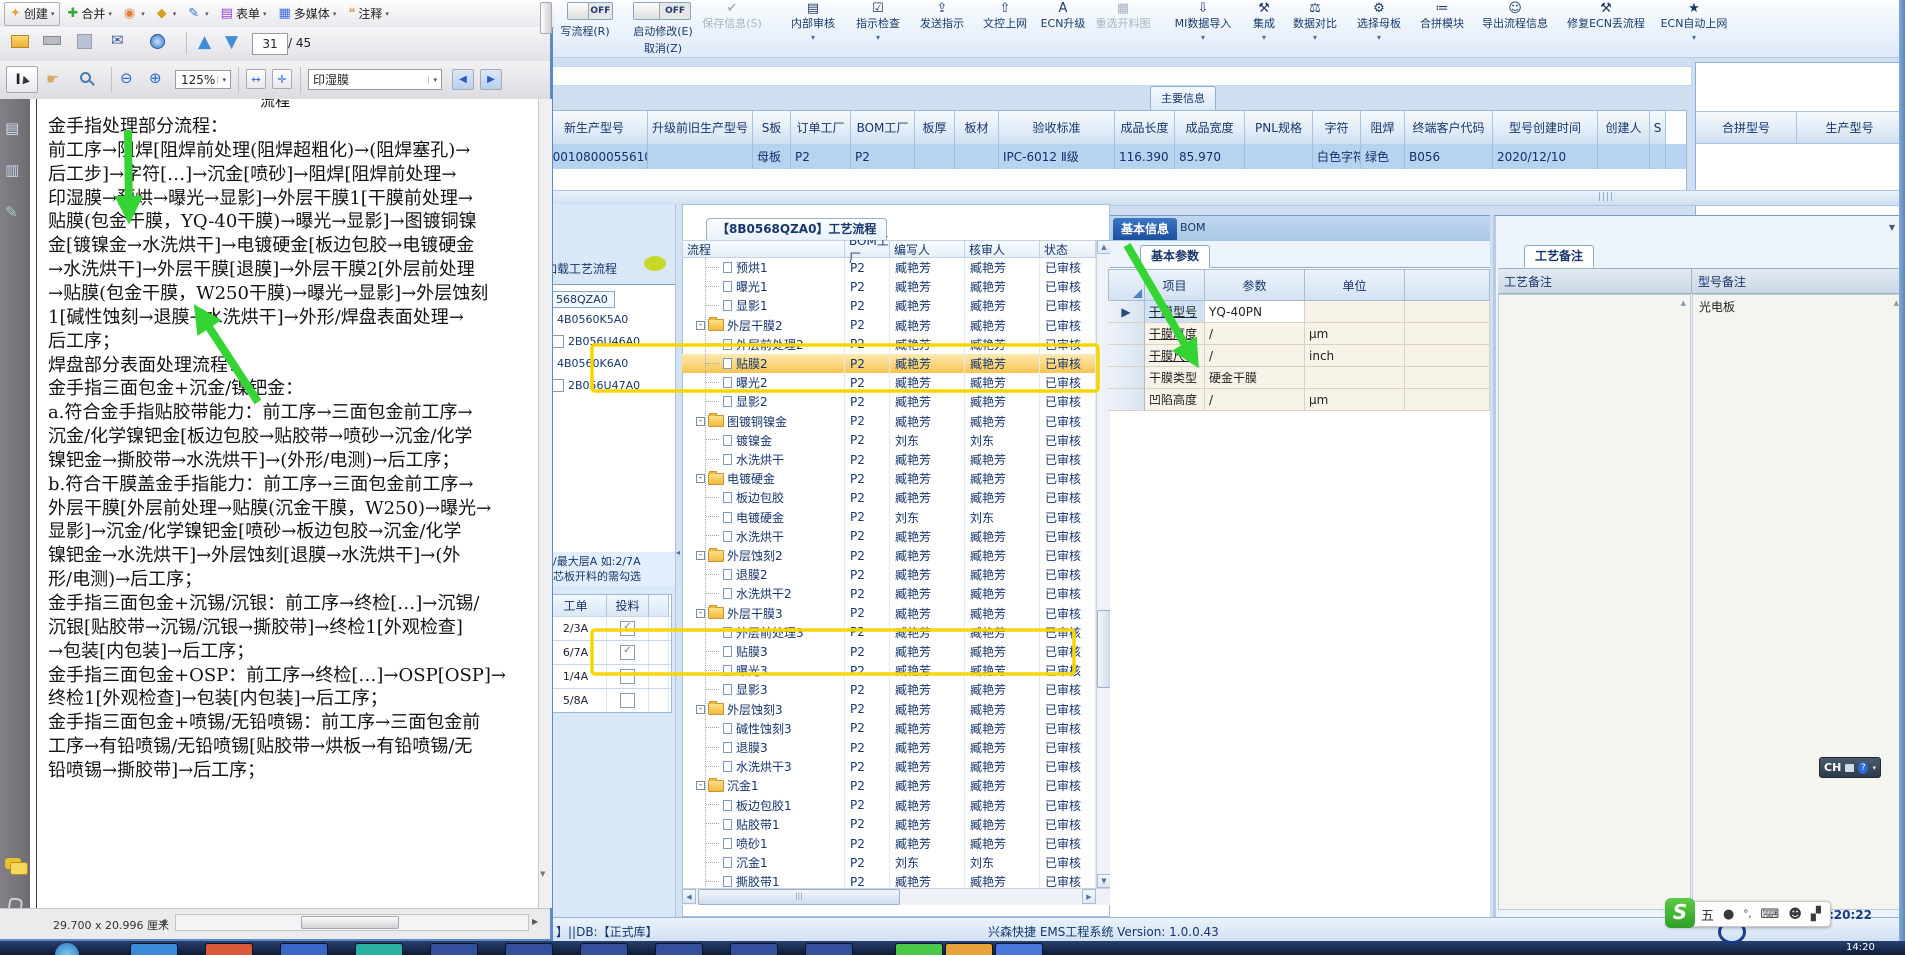 This screenshot has height=955, width=1905. Describe the element at coordinates (134, 14) in the screenshot. I see `pdf-menu-people-icon: ◉ ▾` at that location.